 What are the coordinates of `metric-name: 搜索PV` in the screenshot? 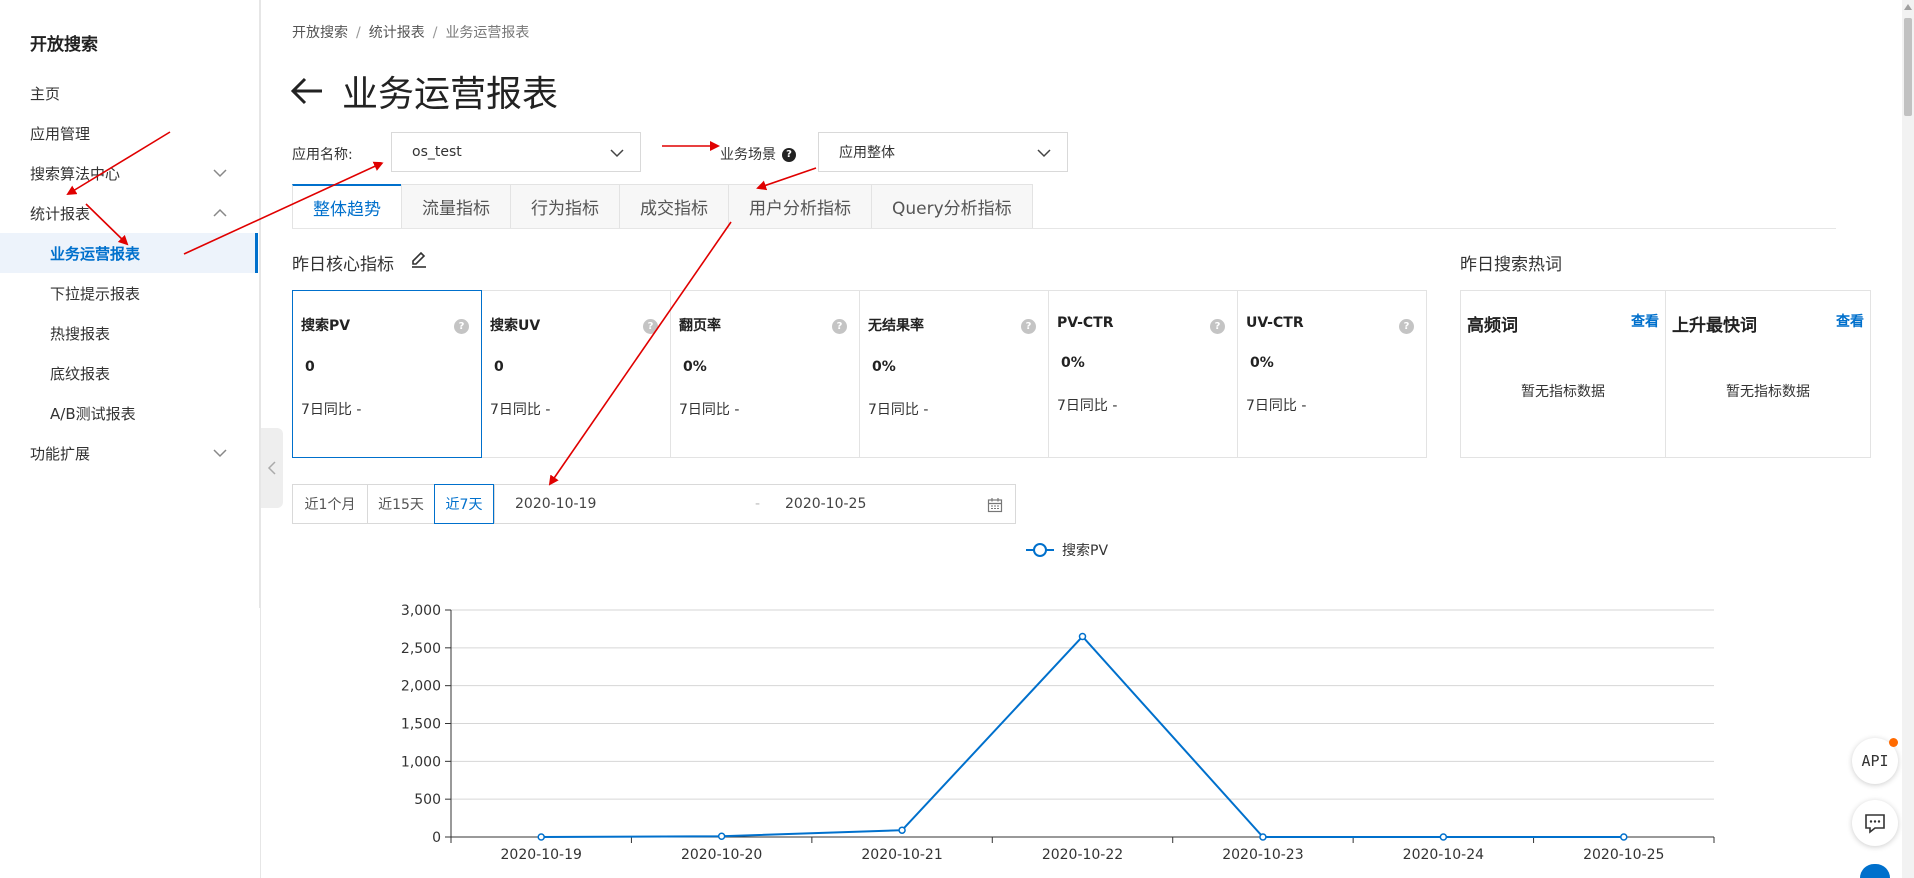 It's located at (326, 326).